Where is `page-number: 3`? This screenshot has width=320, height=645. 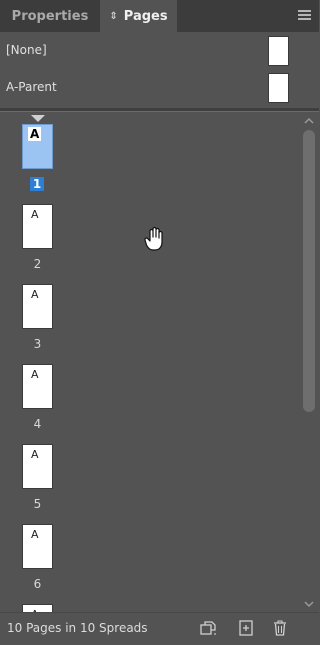
page-number: 3 is located at coordinates (37, 344).